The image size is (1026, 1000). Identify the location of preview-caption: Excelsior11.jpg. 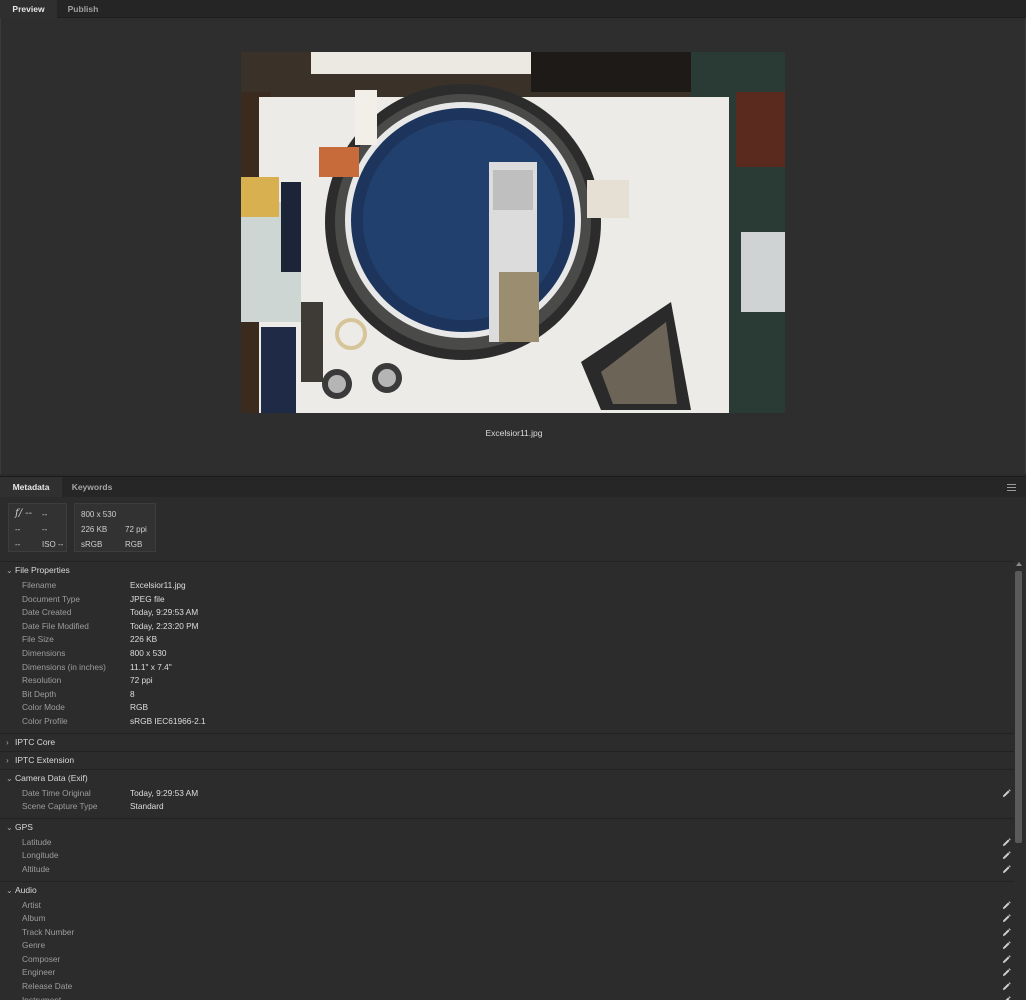
(514, 433).